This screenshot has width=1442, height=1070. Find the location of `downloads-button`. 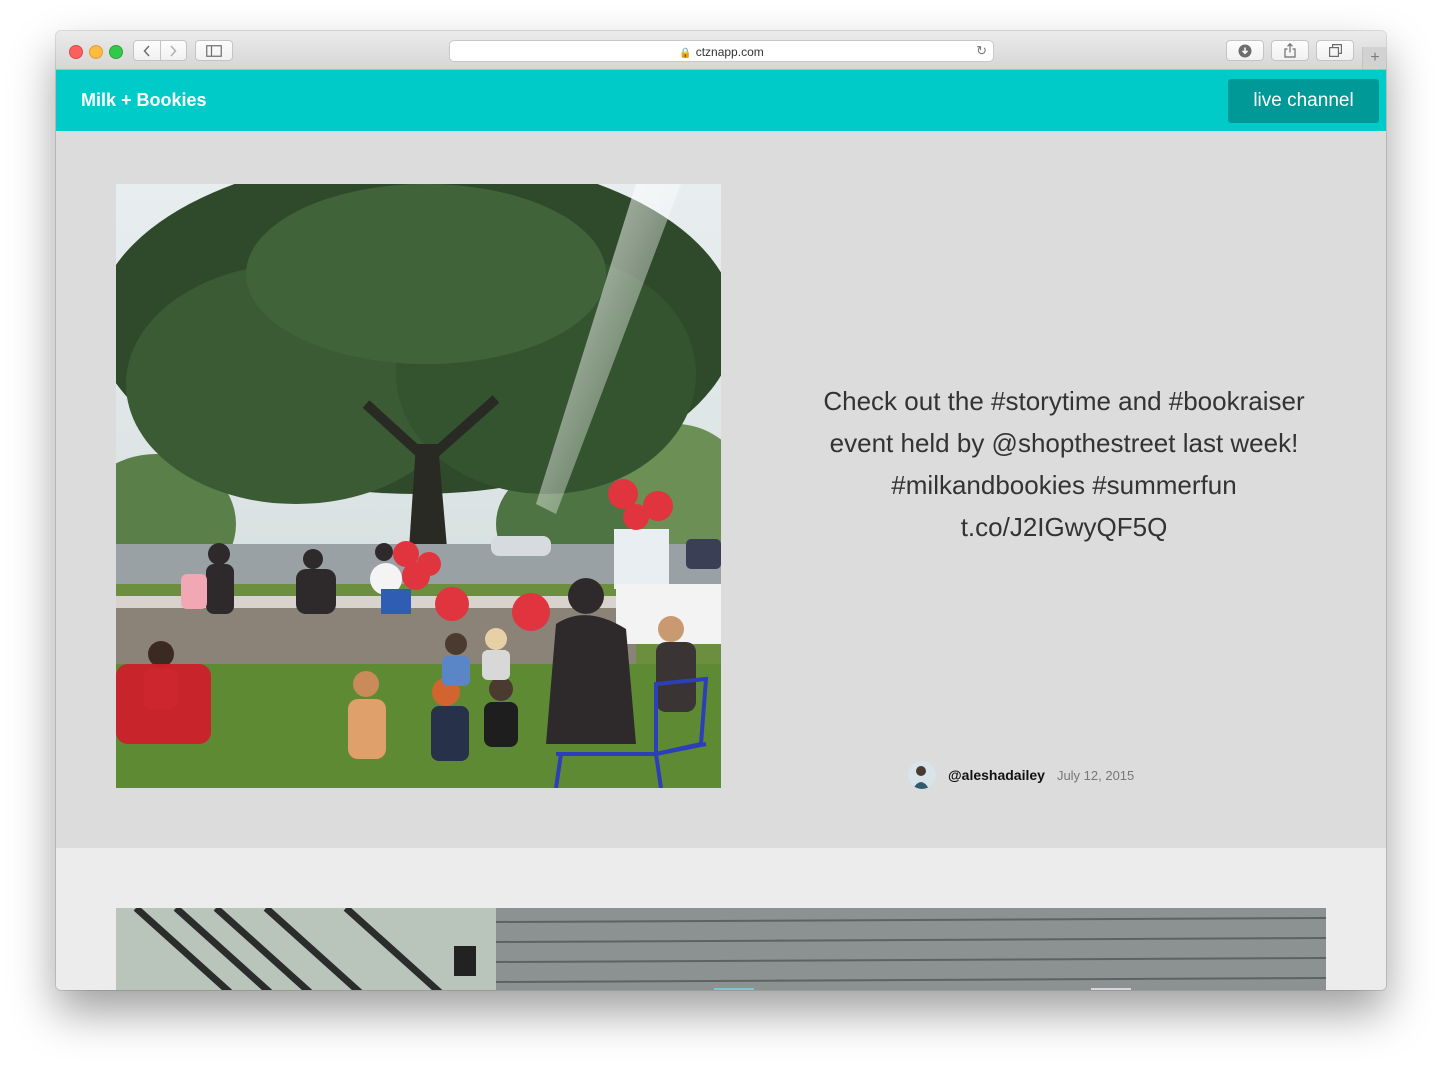

downloads-button is located at coordinates (1245, 50).